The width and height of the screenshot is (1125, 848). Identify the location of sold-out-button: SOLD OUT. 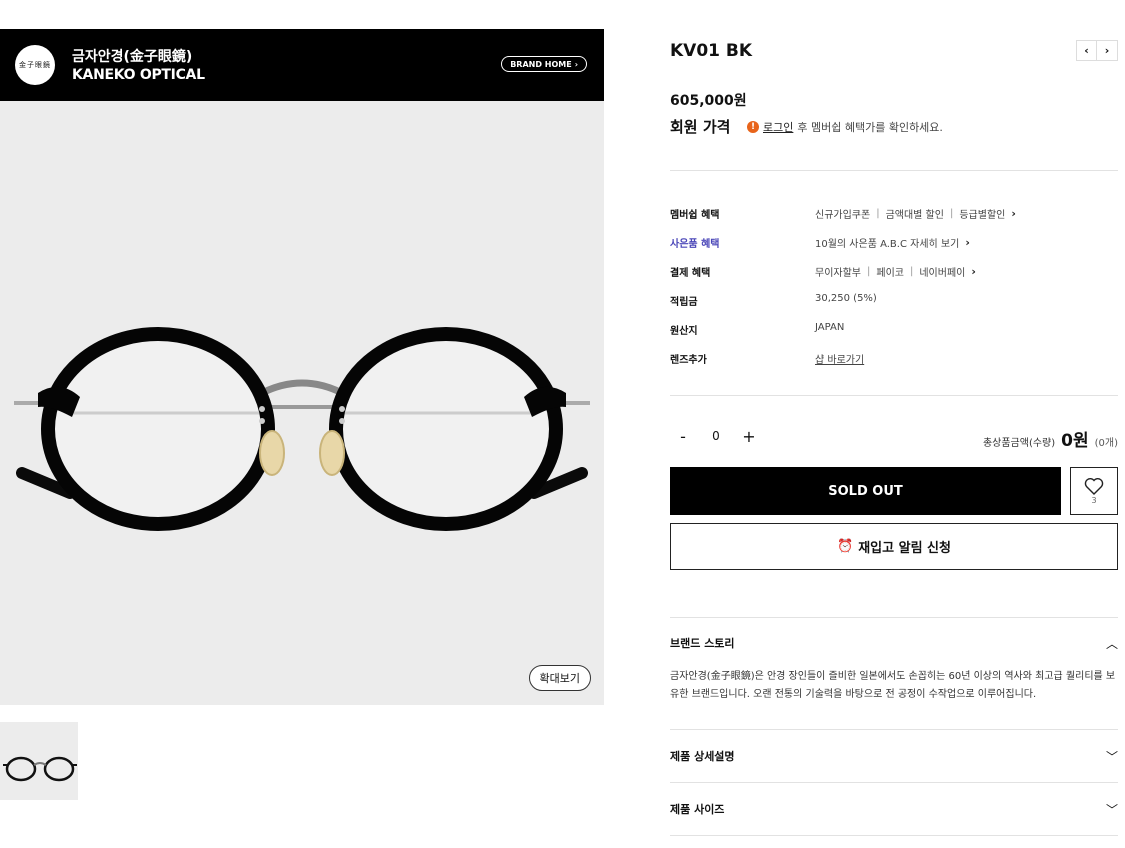
(865, 491).